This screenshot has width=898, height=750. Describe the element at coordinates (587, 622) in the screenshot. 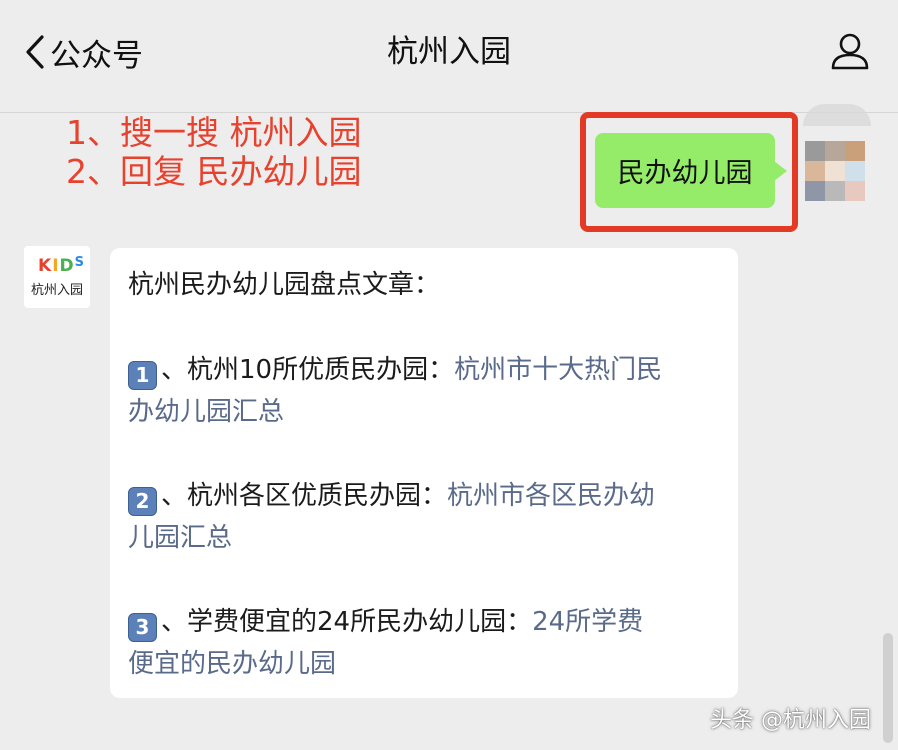

I see `item-3-link: 24所学费` at that location.